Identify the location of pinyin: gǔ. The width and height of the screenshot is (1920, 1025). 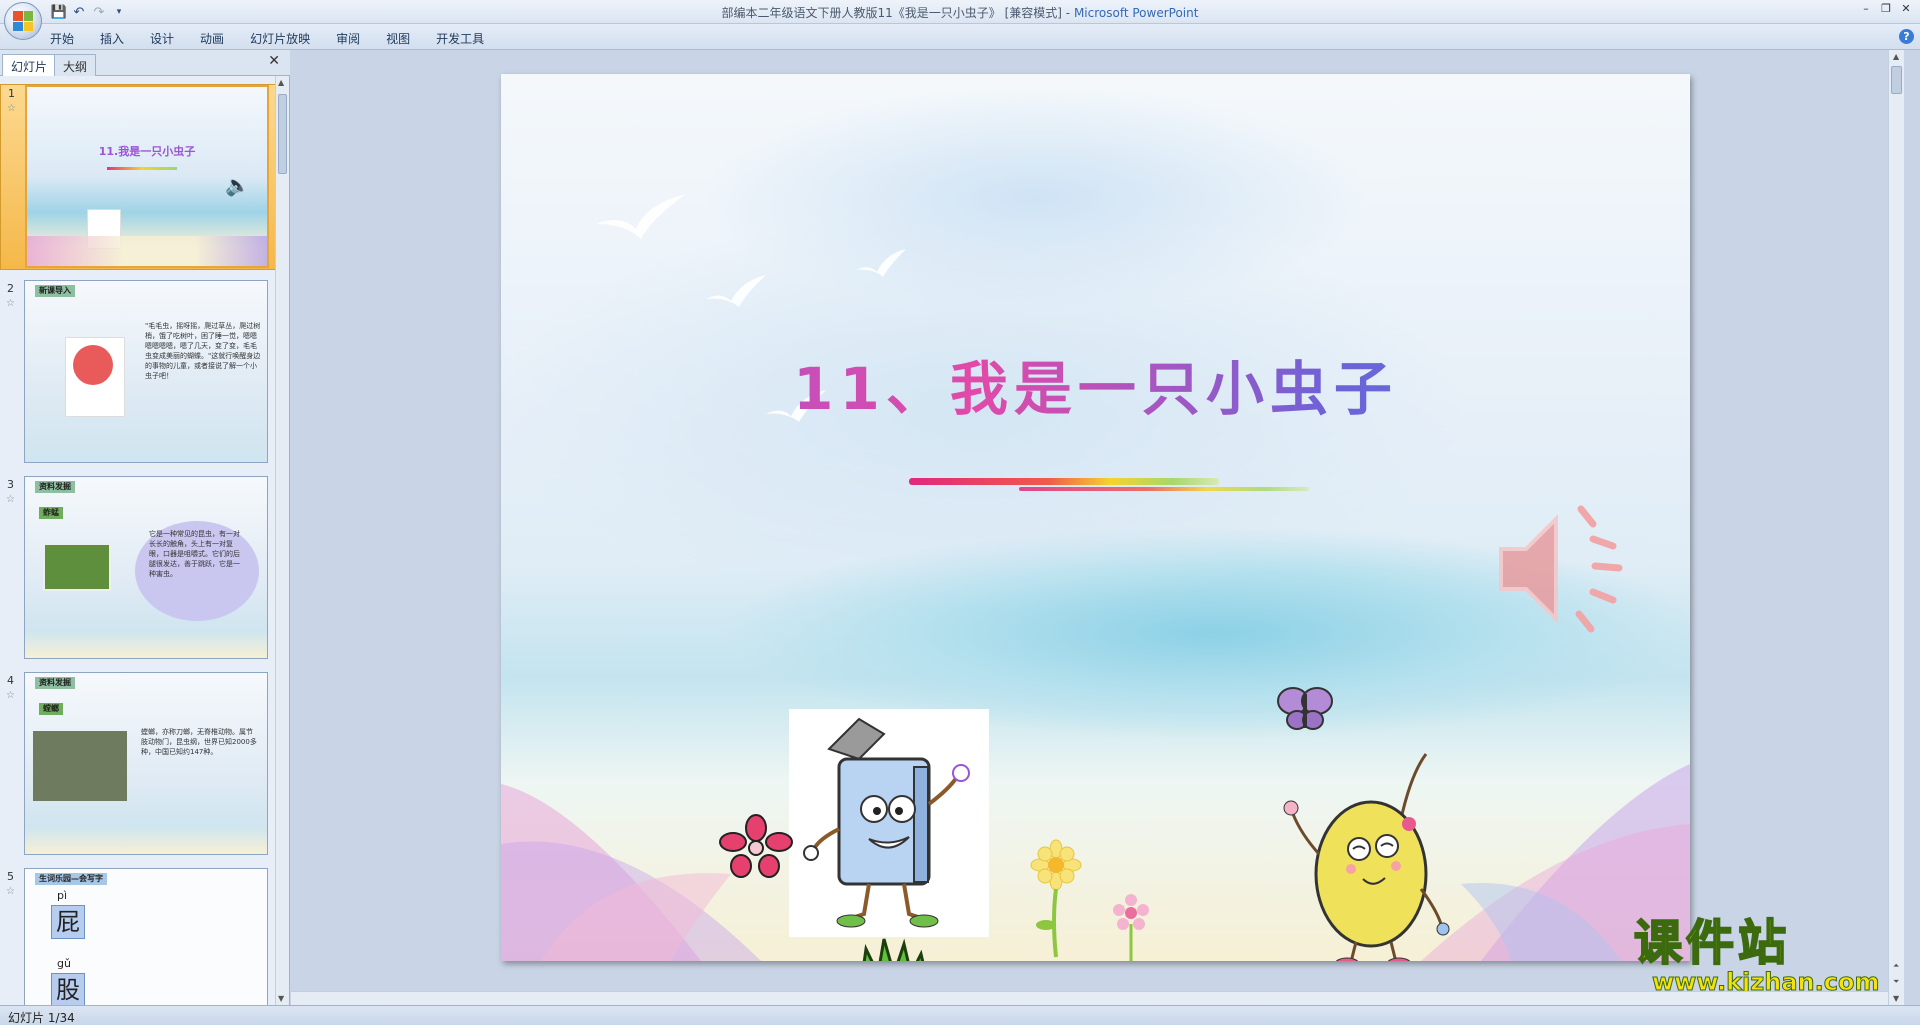
(64, 963).